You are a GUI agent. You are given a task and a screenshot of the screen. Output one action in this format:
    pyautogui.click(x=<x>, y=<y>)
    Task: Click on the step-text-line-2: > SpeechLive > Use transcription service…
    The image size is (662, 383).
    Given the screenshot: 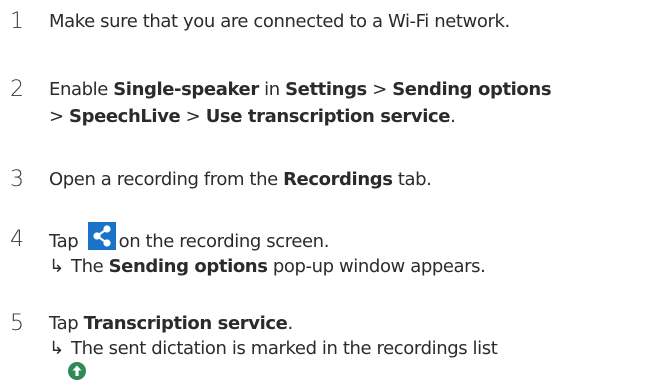 What is the action you would take?
    pyautogui.click(x=252, y=116)
    